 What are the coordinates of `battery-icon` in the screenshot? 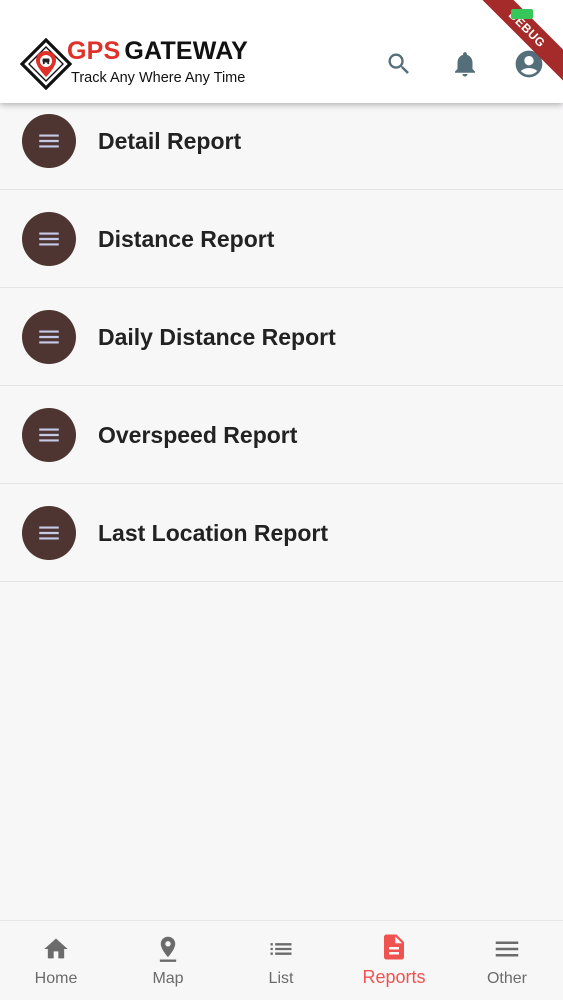 It's located at (522, 14).